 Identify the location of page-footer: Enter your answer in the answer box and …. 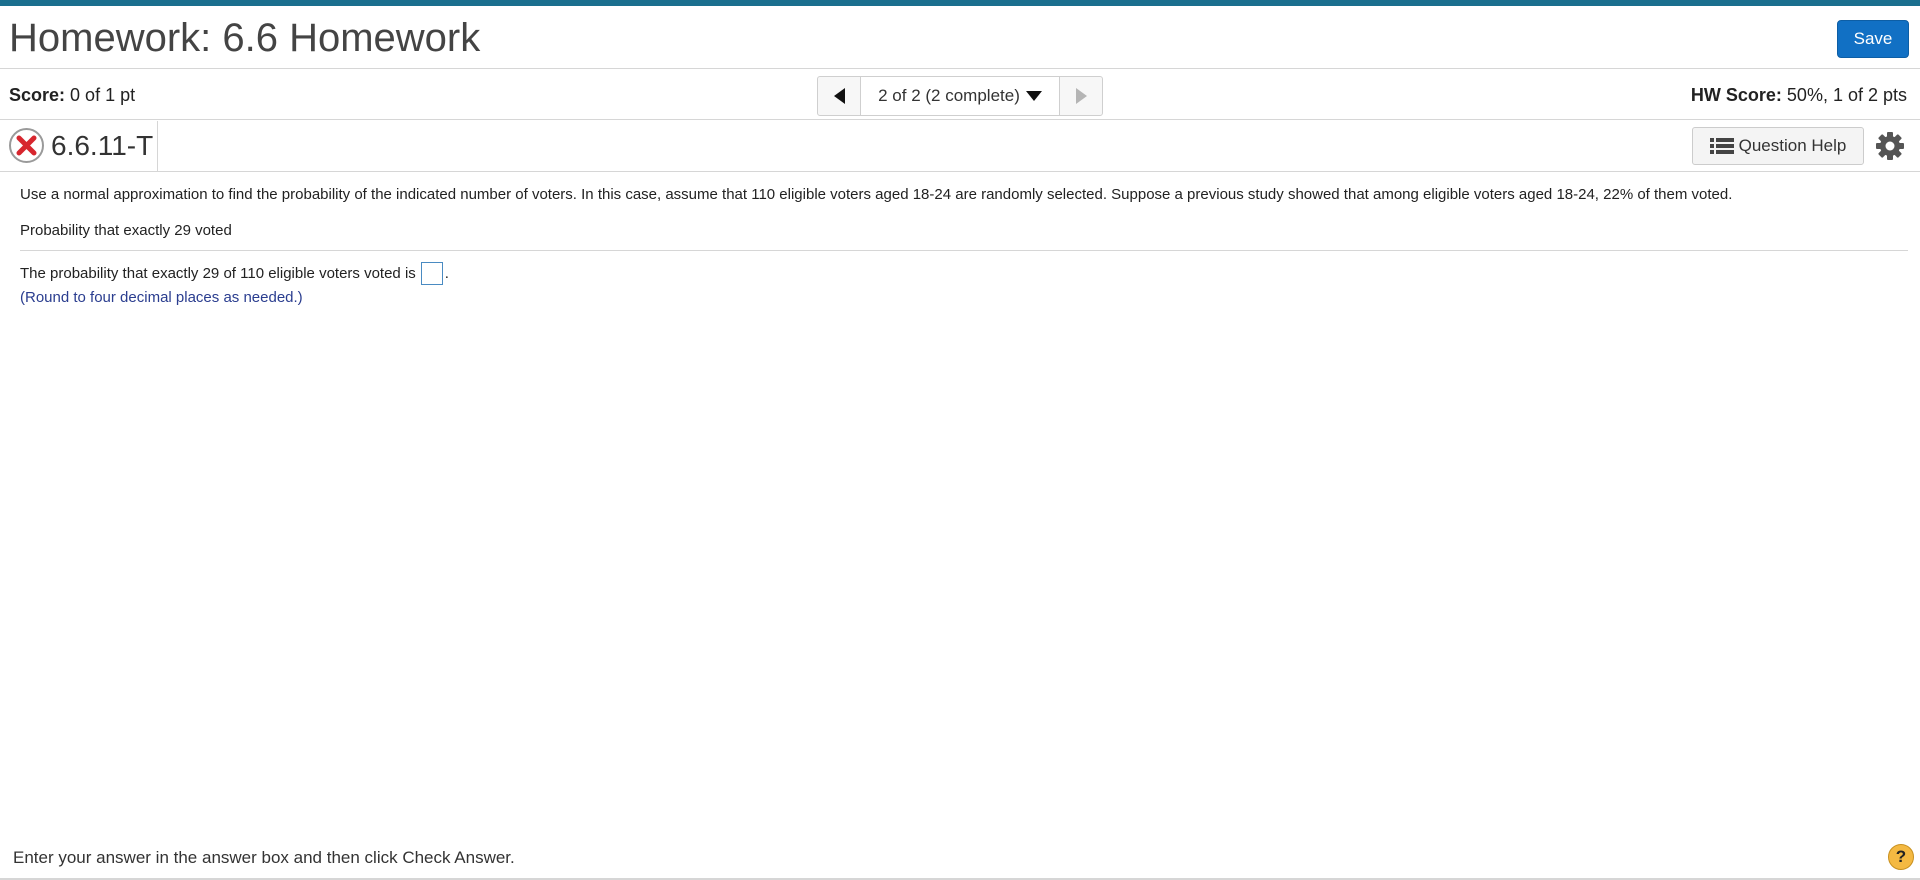
(960, 854).